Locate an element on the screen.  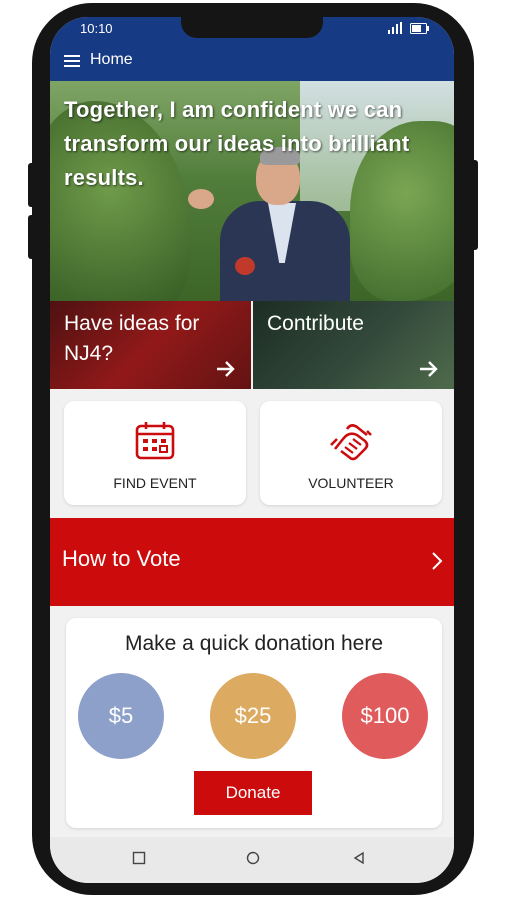
ideas-tile-label: Have ideas for NJ4? is located at coordinates (132, 338).